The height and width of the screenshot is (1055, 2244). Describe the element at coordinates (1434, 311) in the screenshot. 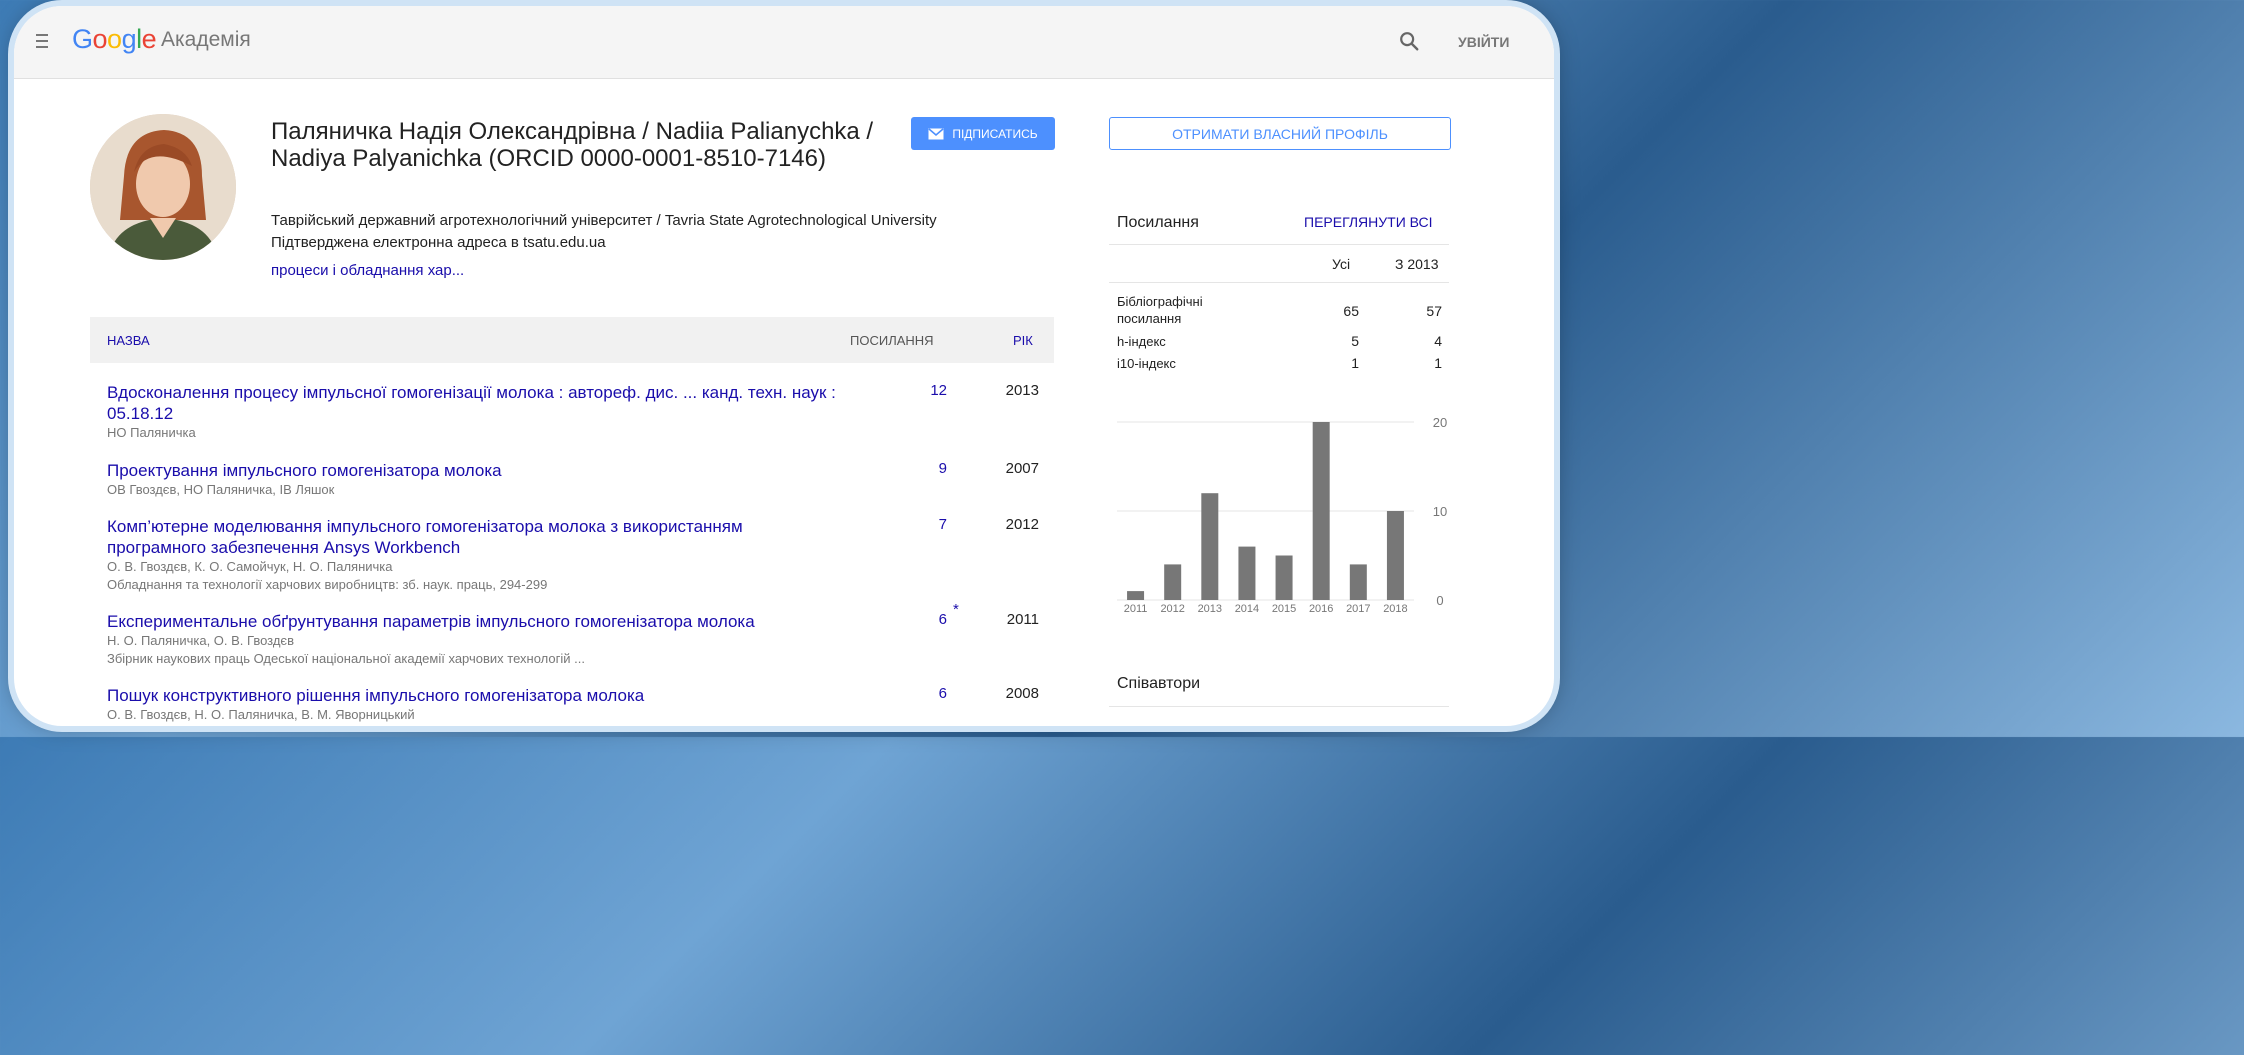

I see `metric-citations-since: 57` at that location.